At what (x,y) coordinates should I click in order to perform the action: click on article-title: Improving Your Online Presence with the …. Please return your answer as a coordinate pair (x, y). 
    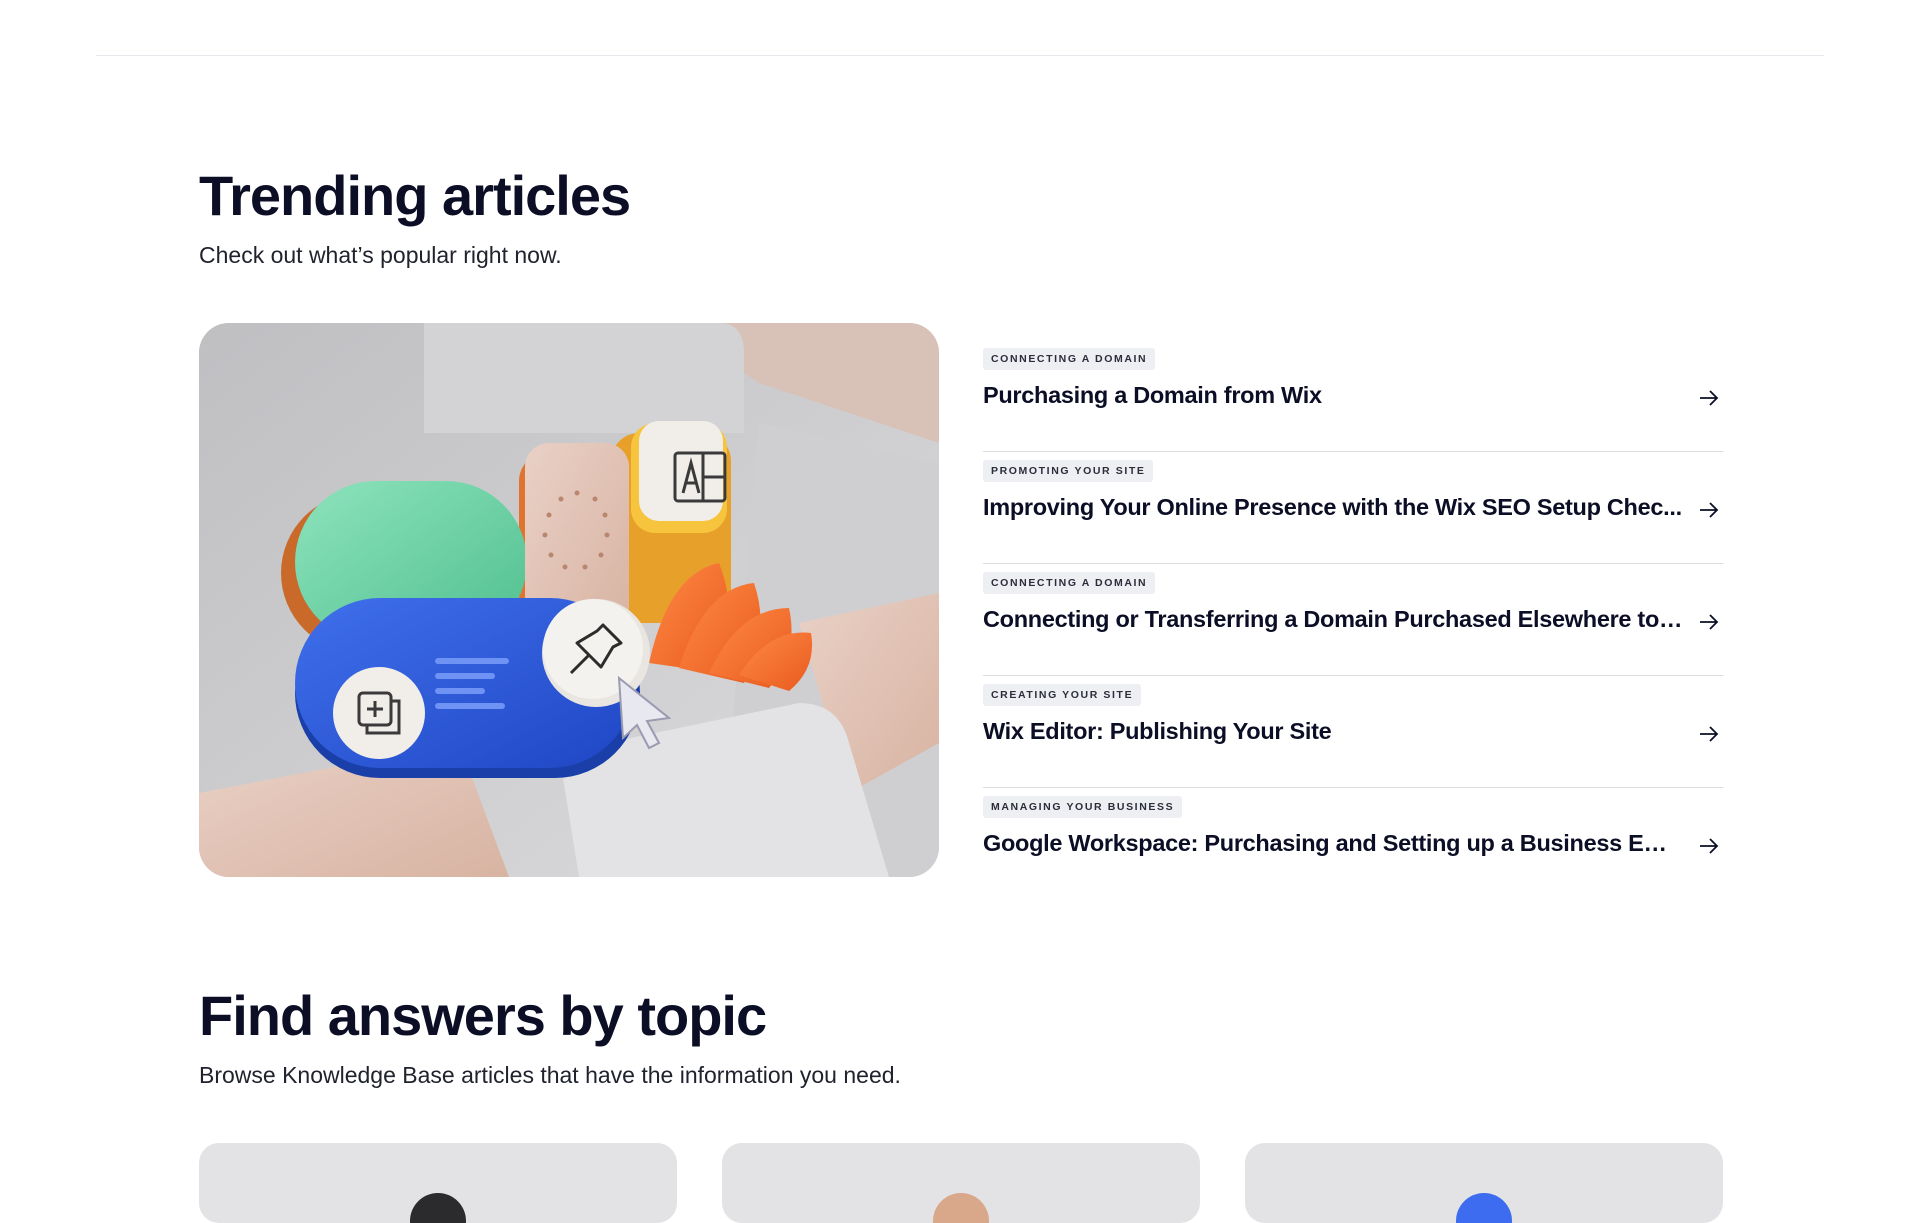
    Looking at the image, I should click on (1333, 507).